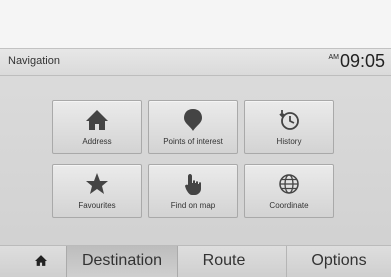 The width and height of the screenshot is (391, 277). What do you see at coordinates (97, 141) in the screenshot?
I see `address-label: Address` at bounding box center [97, 141].